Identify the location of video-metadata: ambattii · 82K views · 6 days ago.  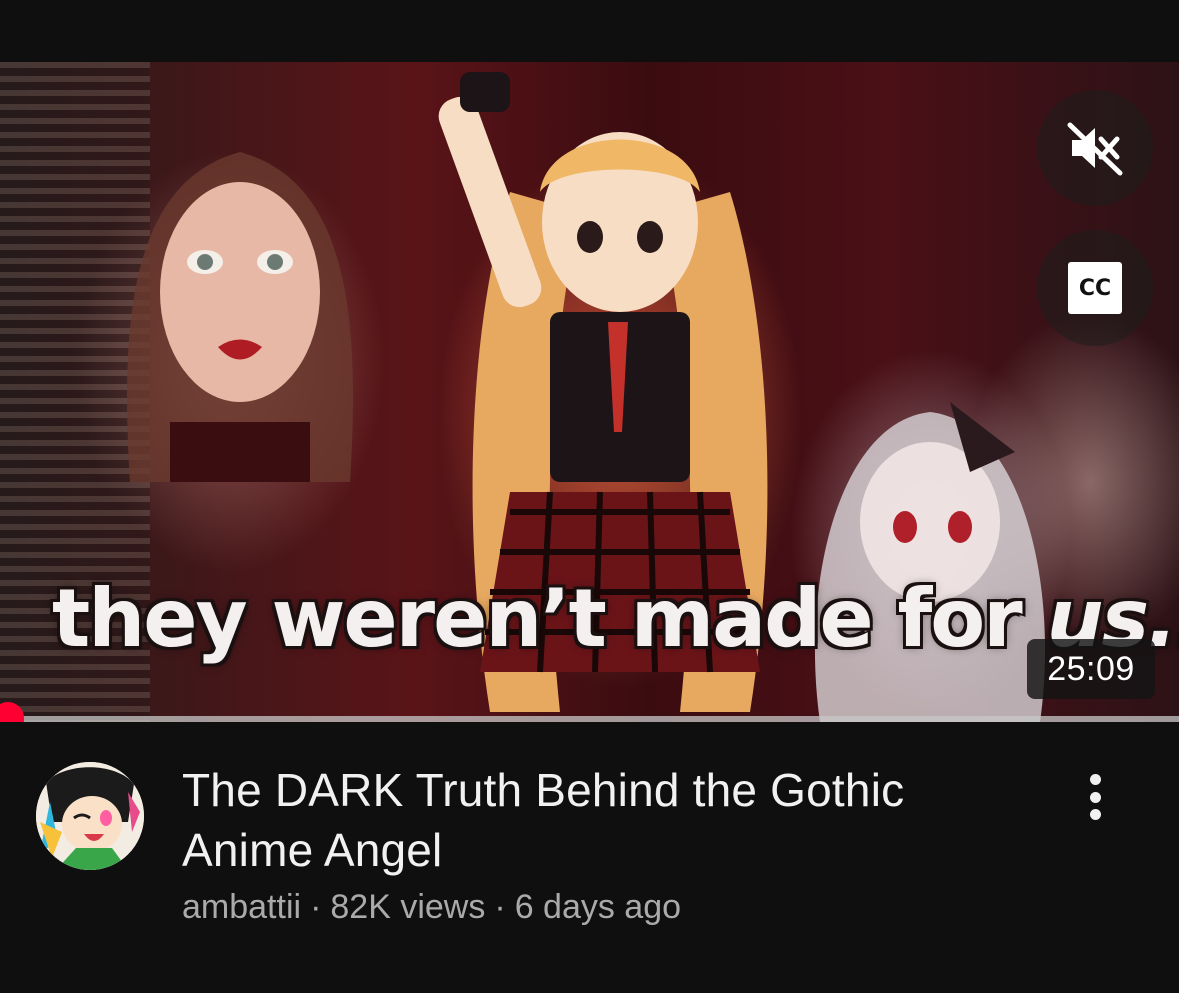
(431, 907).